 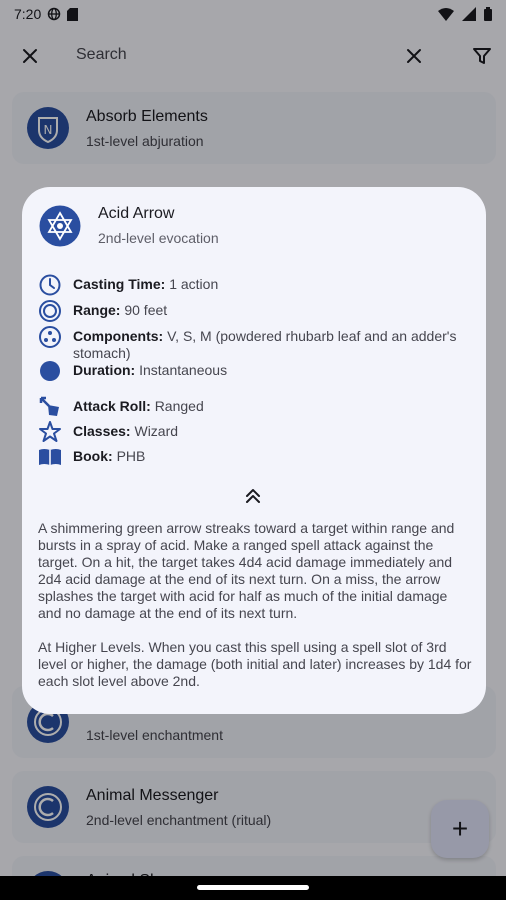 What do you see at coordinates (50, 431) in the screenshot?
I see `classes-icon` at bounding box center [50, 431].